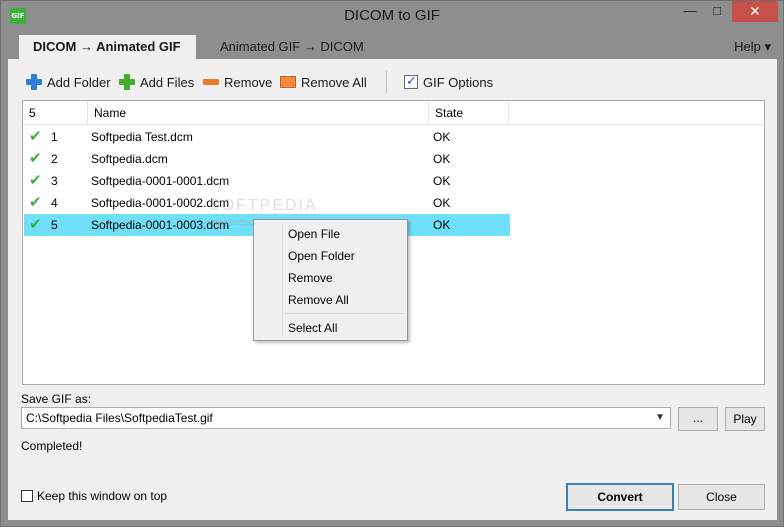 This screenshot has width=784, height=527. Describe the element at coordinates (127, 82) in the screenshot. I see `add-files-icon` at that location.